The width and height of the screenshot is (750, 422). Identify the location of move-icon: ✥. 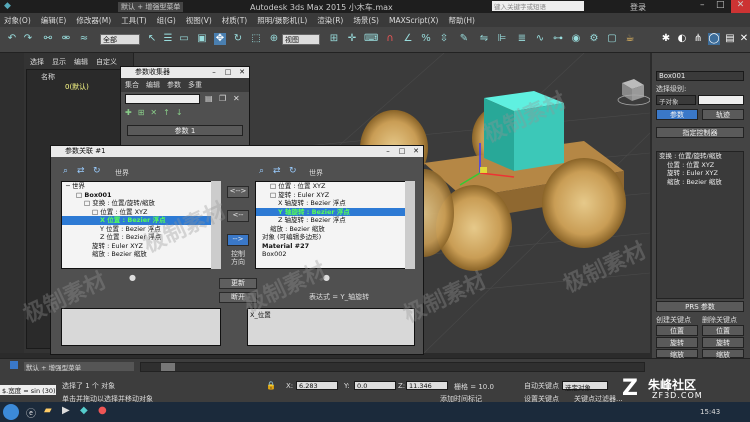
(220, 39).